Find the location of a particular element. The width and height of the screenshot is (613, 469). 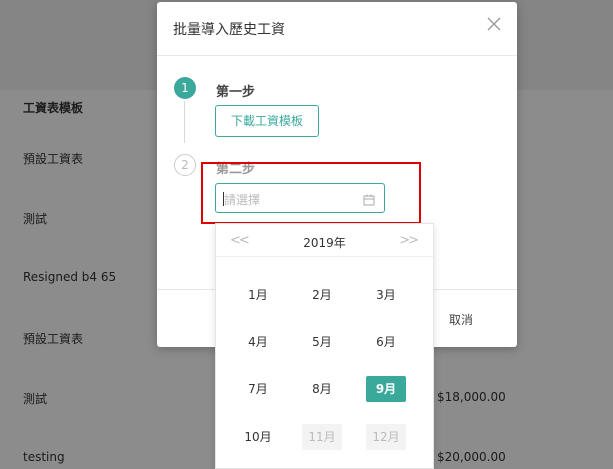

next-year-button: >> is located at coordinates (409, 240).